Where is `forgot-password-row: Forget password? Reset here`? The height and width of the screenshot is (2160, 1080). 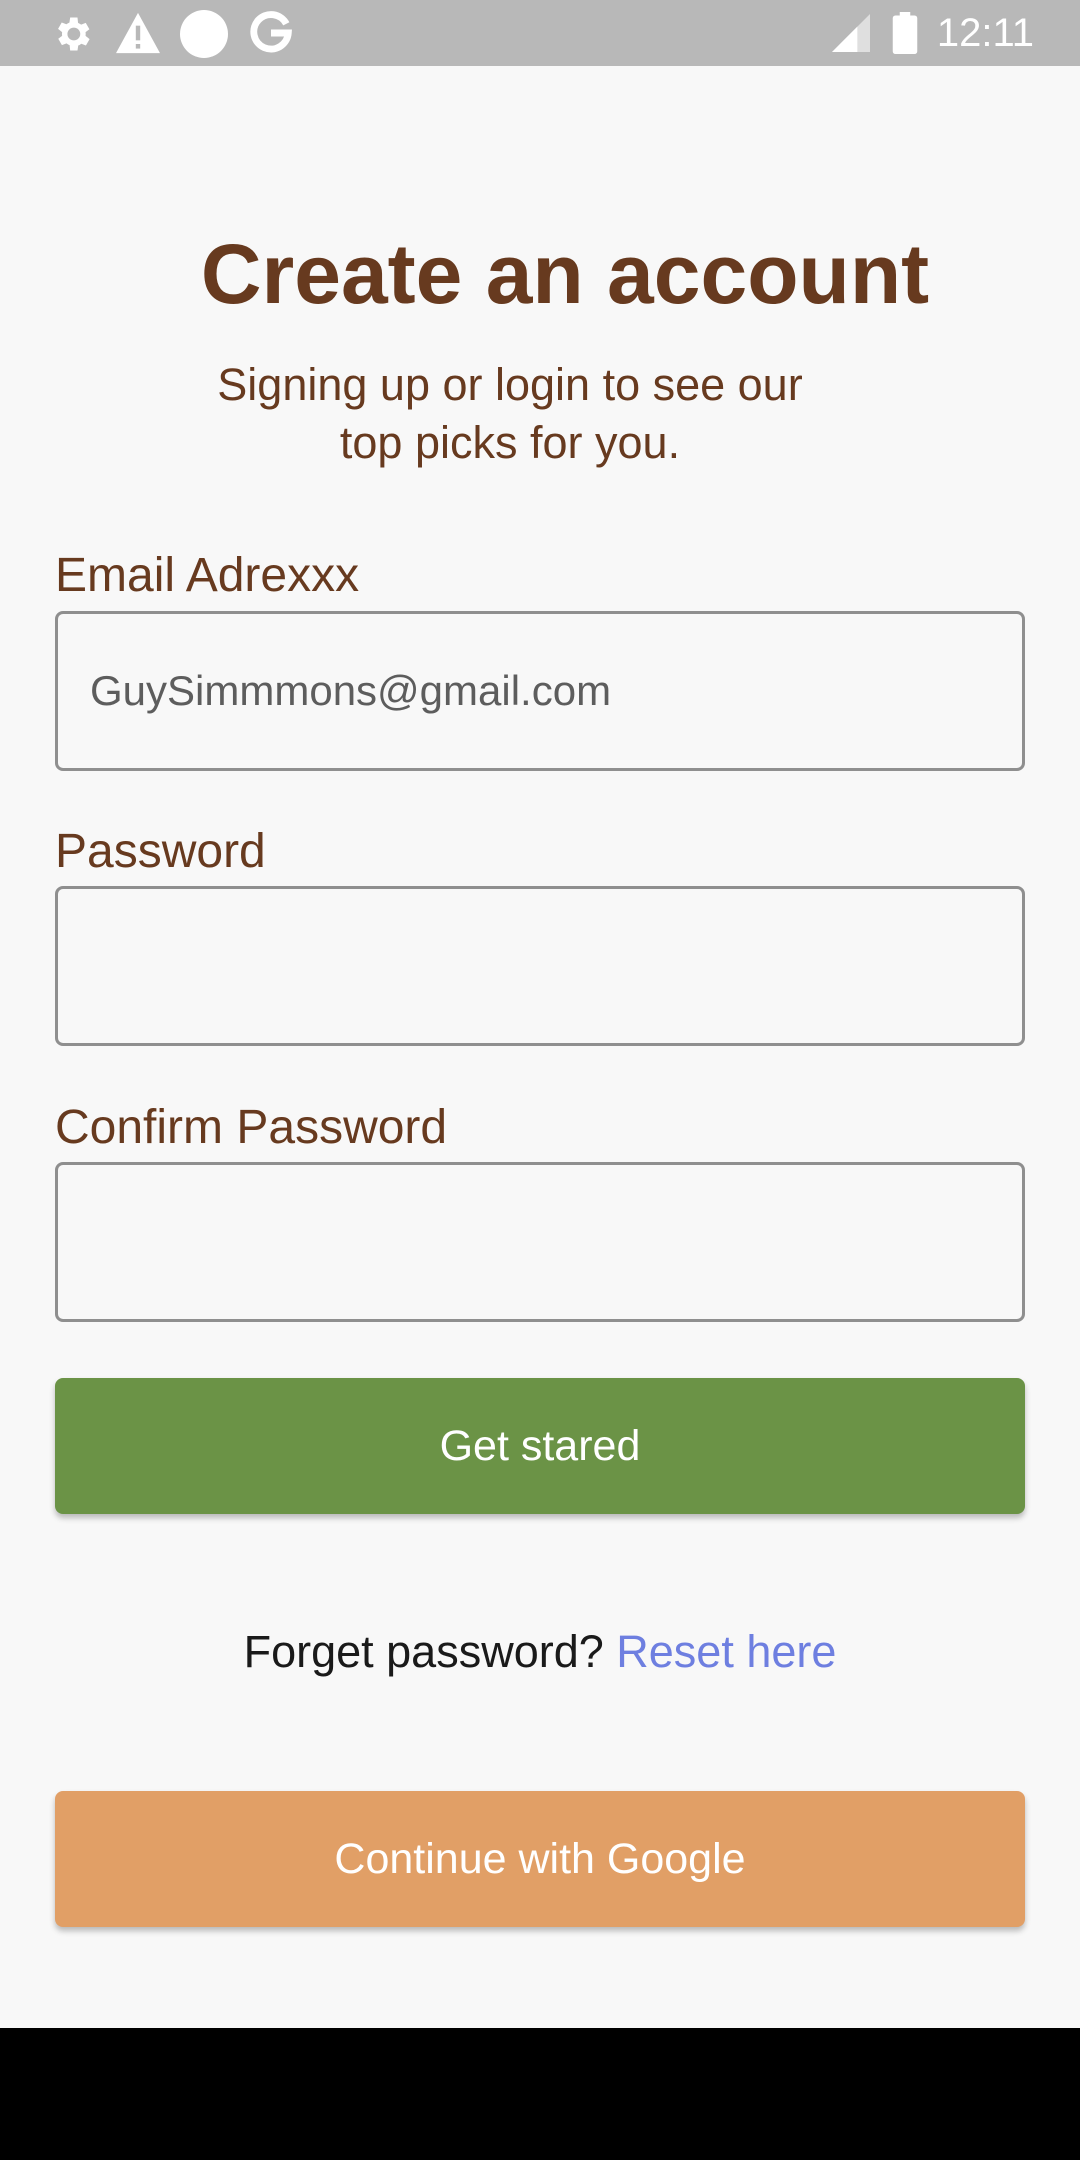 forgot-password-row: Forget password? Reset here is located at coordinates (540, 1652).